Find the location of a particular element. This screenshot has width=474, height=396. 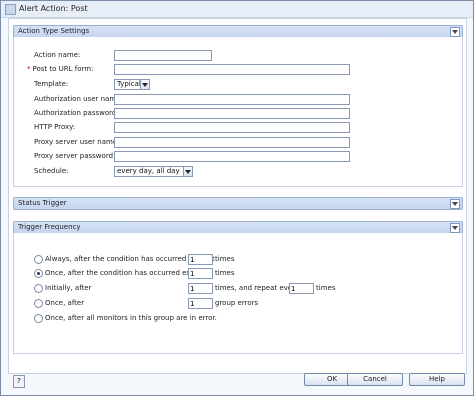

auth-password-input is located at coordinates (232, 113).